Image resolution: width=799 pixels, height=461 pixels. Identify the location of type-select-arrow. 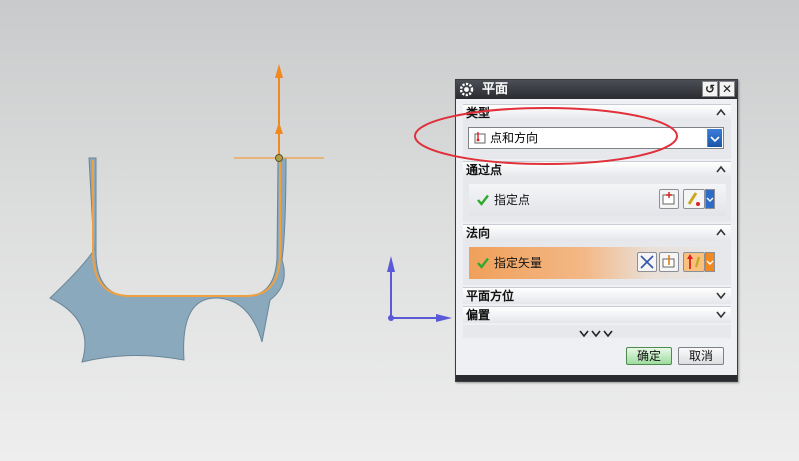
(714, 138).